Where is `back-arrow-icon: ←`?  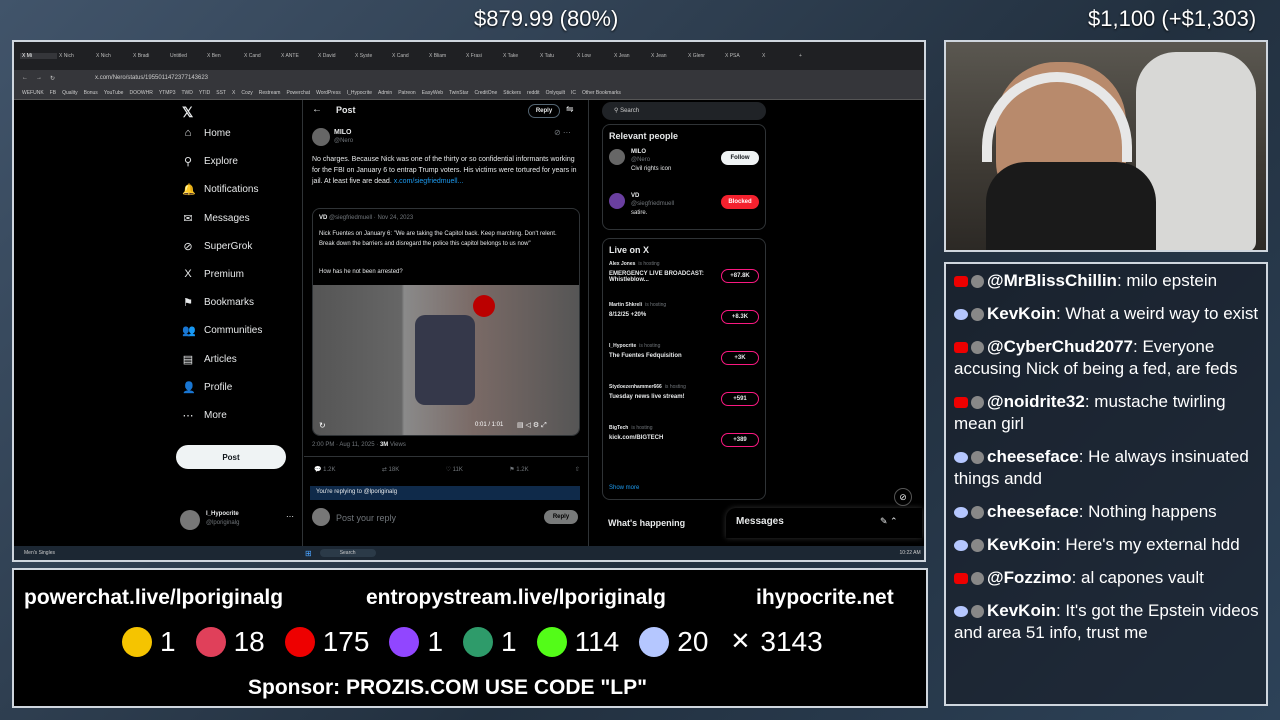
back-arrow-icon: ← is located at coordinates (317, 109).